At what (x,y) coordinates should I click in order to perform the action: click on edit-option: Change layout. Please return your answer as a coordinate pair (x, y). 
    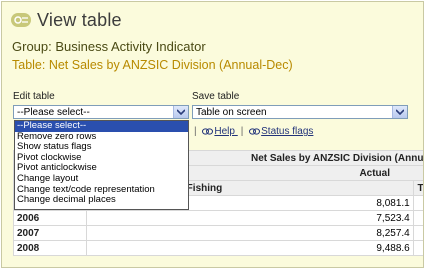
    Looking at the image, I should click on (101, 179).